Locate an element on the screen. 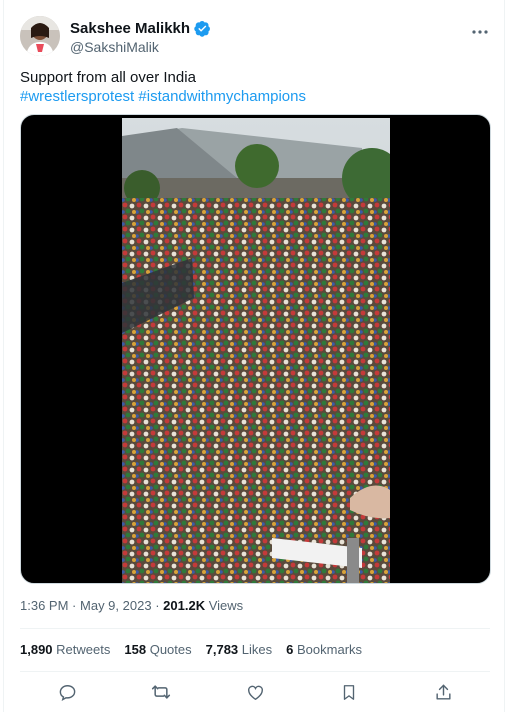  stat-bookmarks: 6 Bookmarks is located at coordinates (324, 649).